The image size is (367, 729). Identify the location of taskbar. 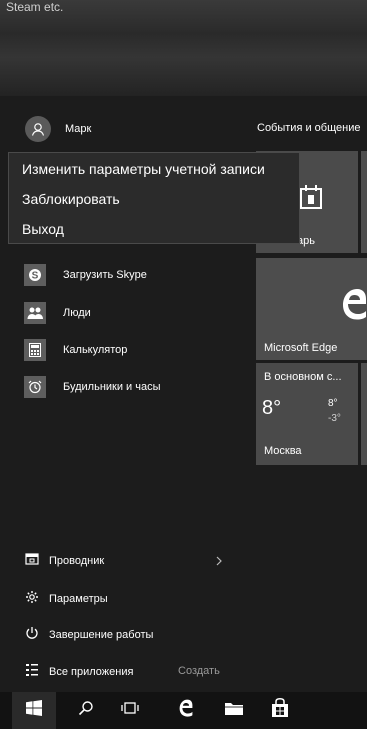
(183, 710).